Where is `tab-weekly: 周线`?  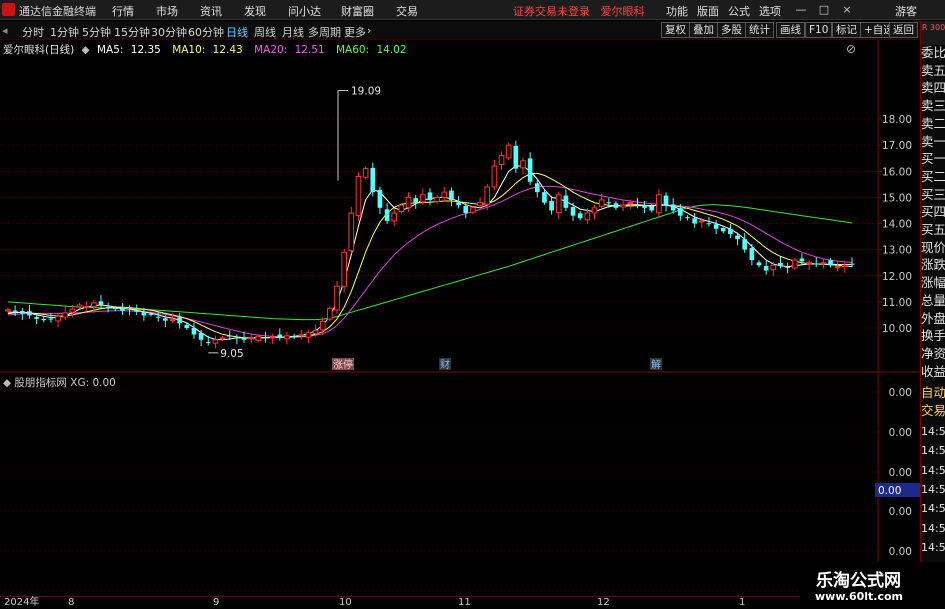 tab-weekly: 周线 is located at coordinates (265, 32).